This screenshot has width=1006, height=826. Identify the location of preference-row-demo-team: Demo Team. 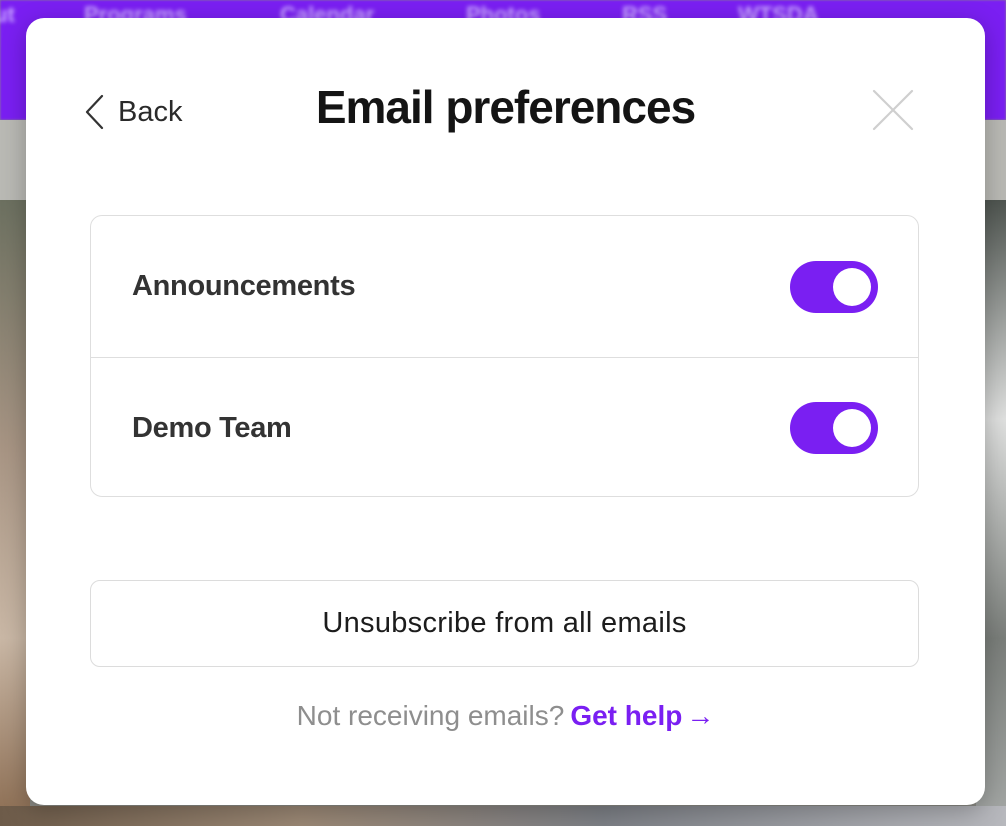
(504, 426).